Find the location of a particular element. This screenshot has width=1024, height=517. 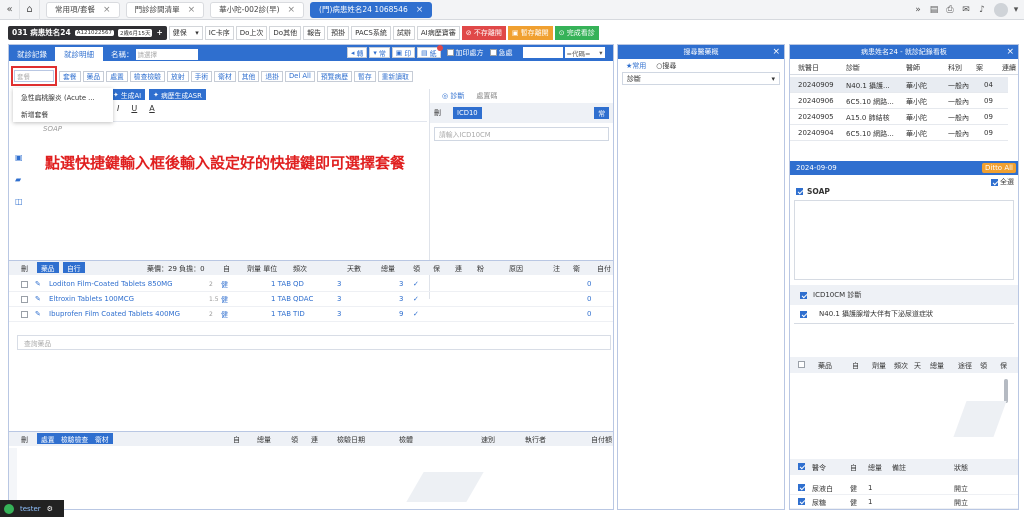

expand-icon: » is located at coordinates (918, 10).